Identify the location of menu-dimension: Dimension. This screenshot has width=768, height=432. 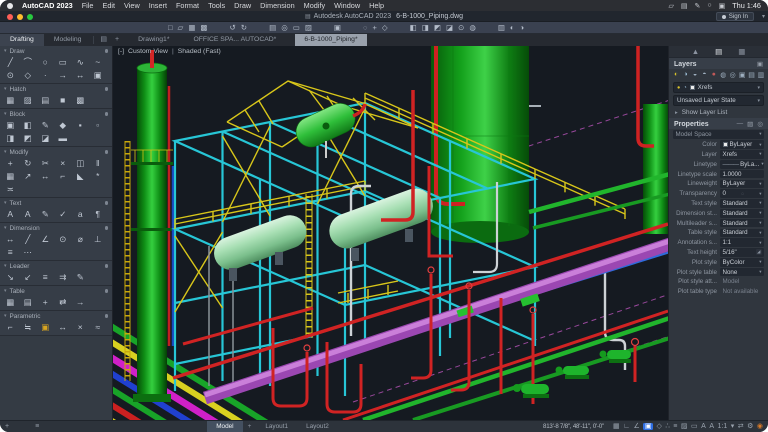
(277, 5).